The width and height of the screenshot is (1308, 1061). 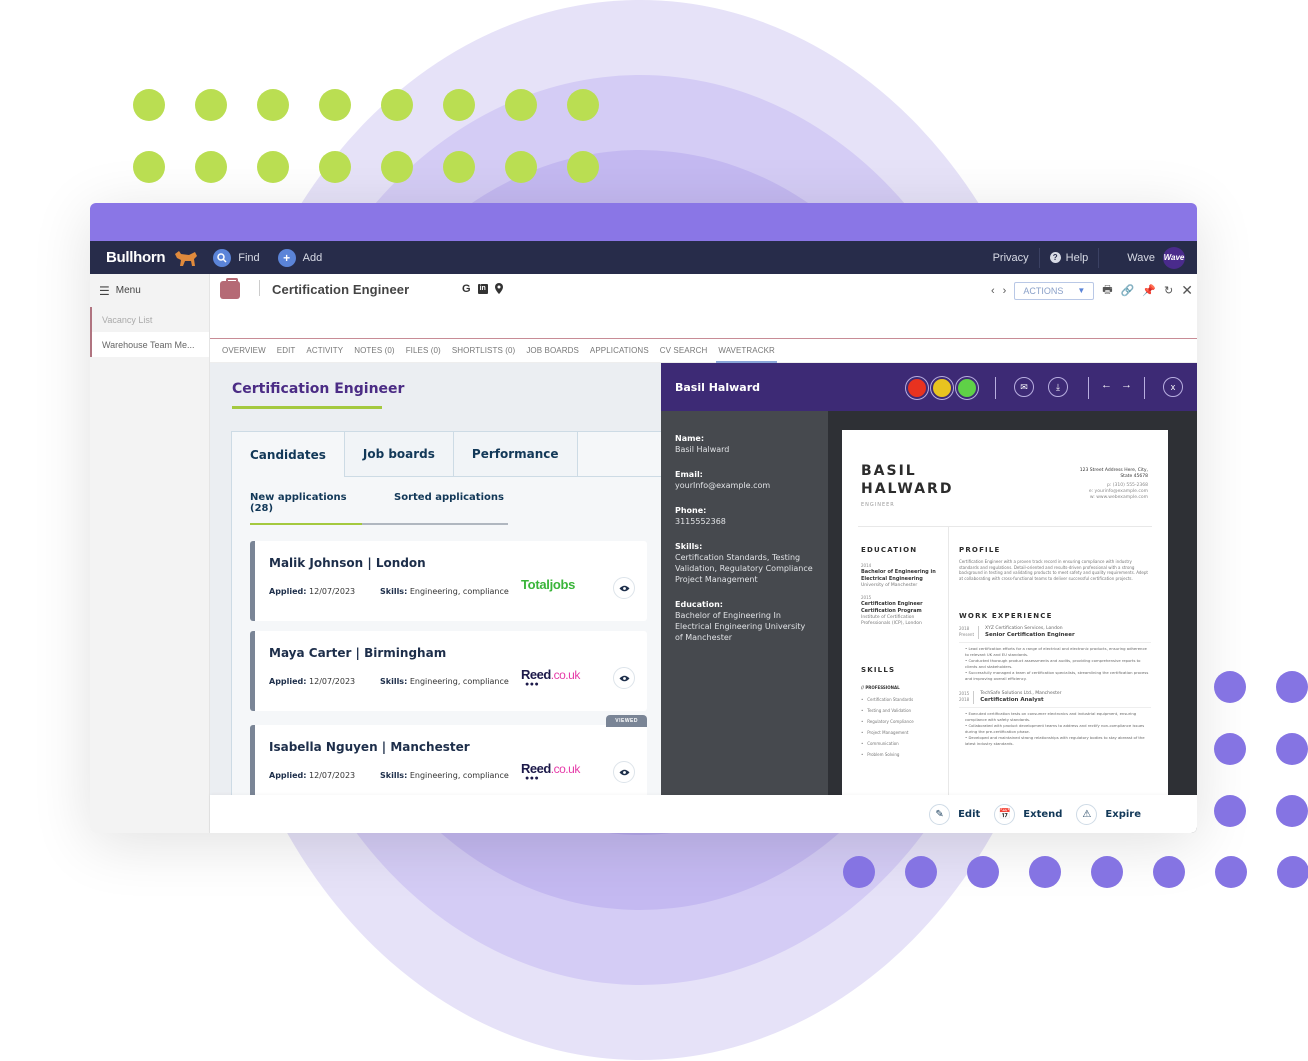 What do you see at coordinates (369, 747) in the screenshot?
I see `candidate-name: Isabella Nguyen | Manchester` at bounding box center [369, 747].